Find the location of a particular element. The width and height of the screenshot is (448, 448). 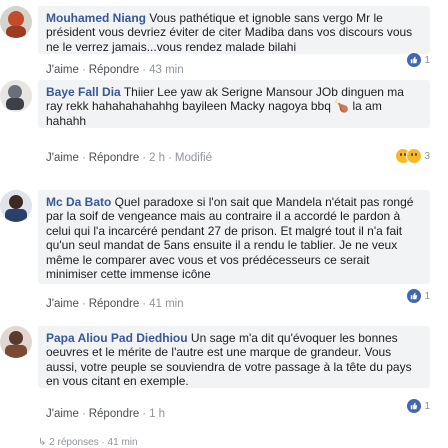

replies-text: 2 réponses · 41 min is located at coordinates (93, 442).